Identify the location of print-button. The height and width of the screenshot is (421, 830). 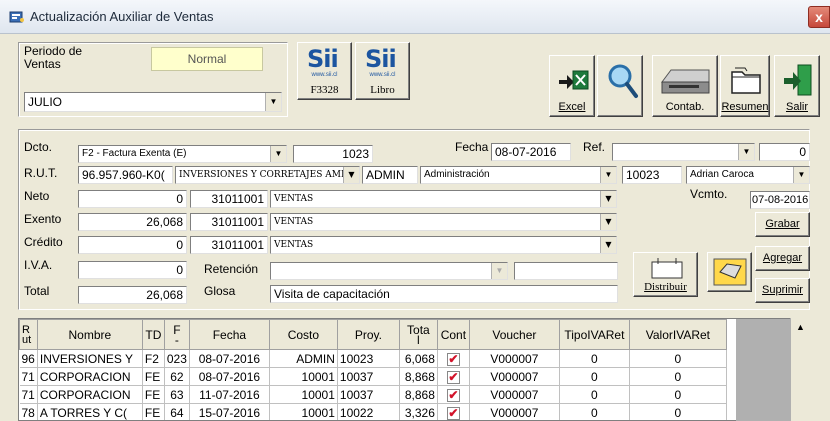
(729, 272).